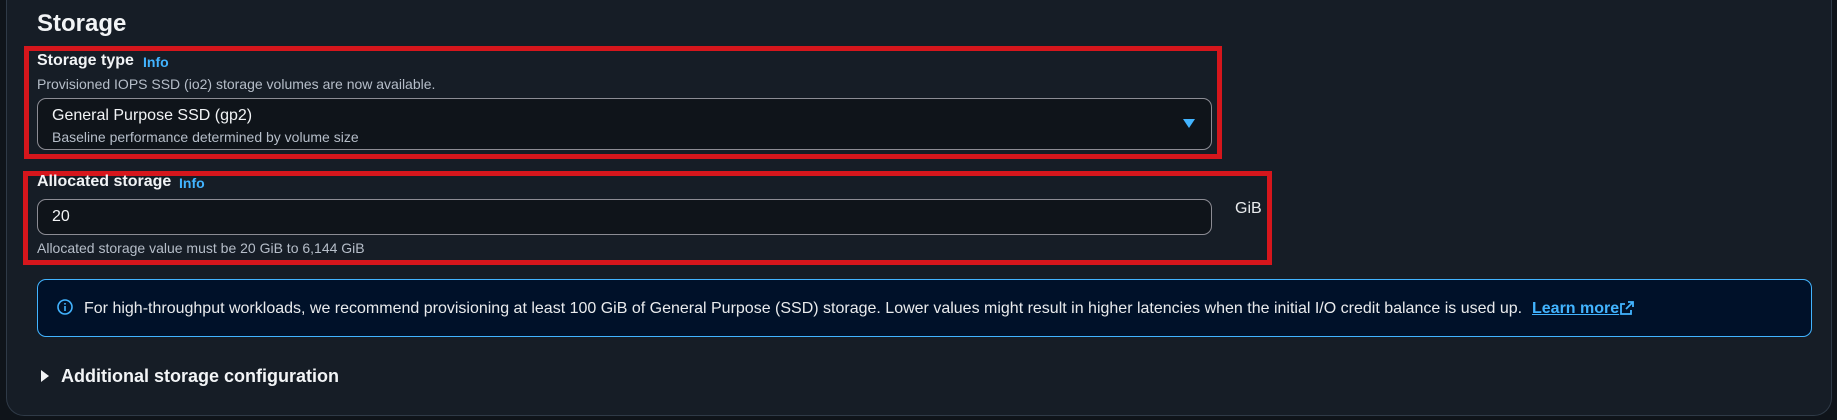 The width and height of the screenshot is (1837, 420). What do you see at coordinates (152, 115) in the screenshot?
I see `storage-type-selected-value: General Purpose SSD (gp2)` at bounding box center [152, 115].